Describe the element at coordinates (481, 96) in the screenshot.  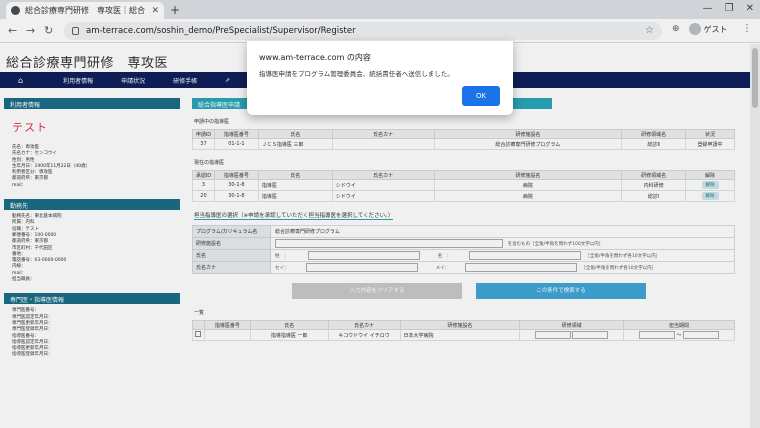
I see `ok-button: OK` at that location.